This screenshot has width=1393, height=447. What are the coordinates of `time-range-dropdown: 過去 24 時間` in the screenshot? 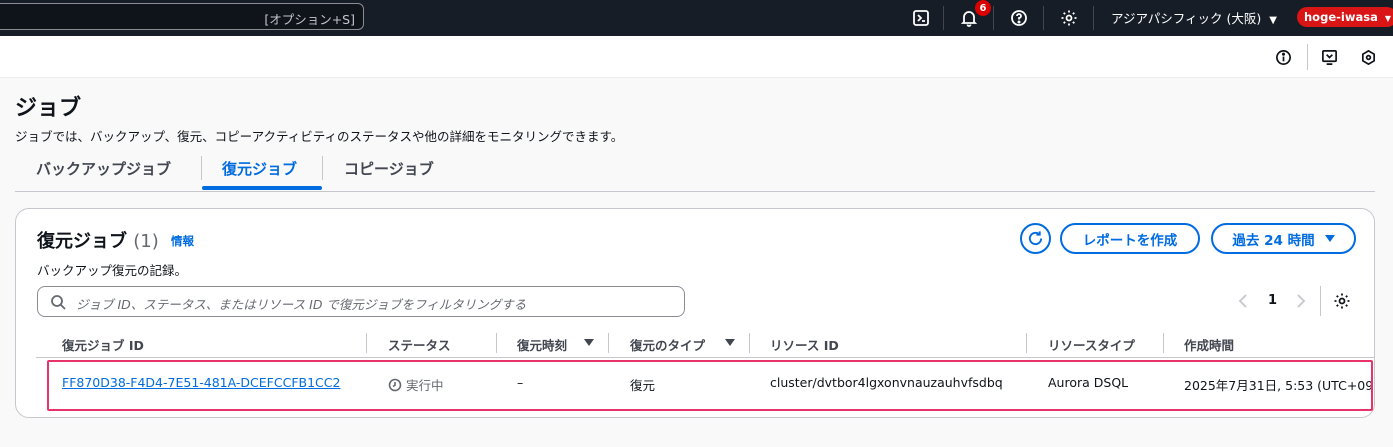 It's located at (1283, 238).